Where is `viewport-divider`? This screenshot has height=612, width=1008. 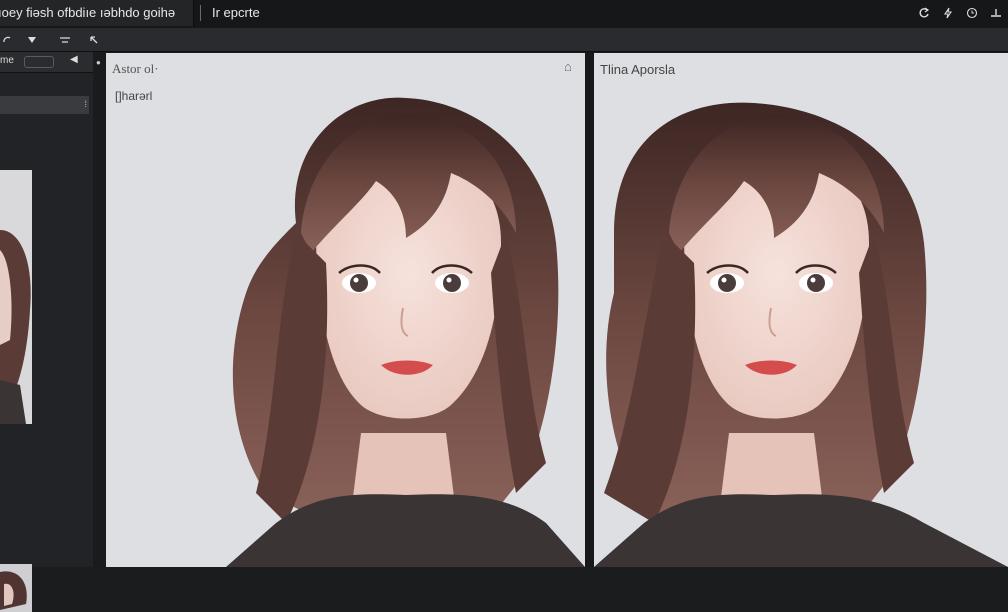
viewport-divider is located at coordinates (589, 309).